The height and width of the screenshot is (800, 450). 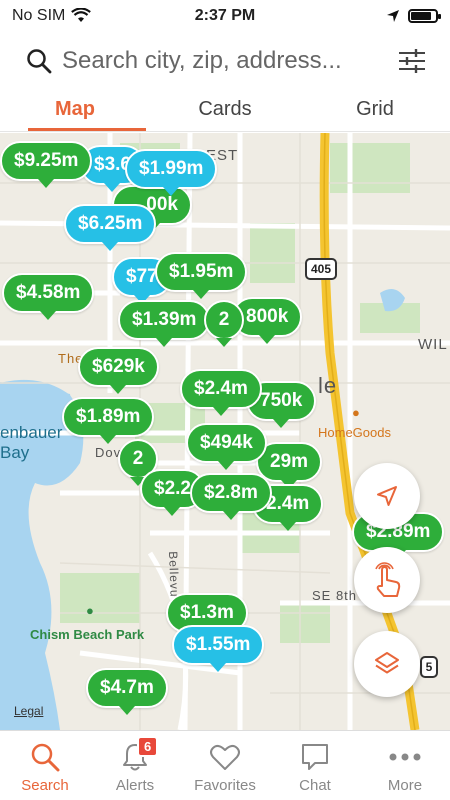 I want to click on price-pin: $4.58m, so click(x=48, y=296).